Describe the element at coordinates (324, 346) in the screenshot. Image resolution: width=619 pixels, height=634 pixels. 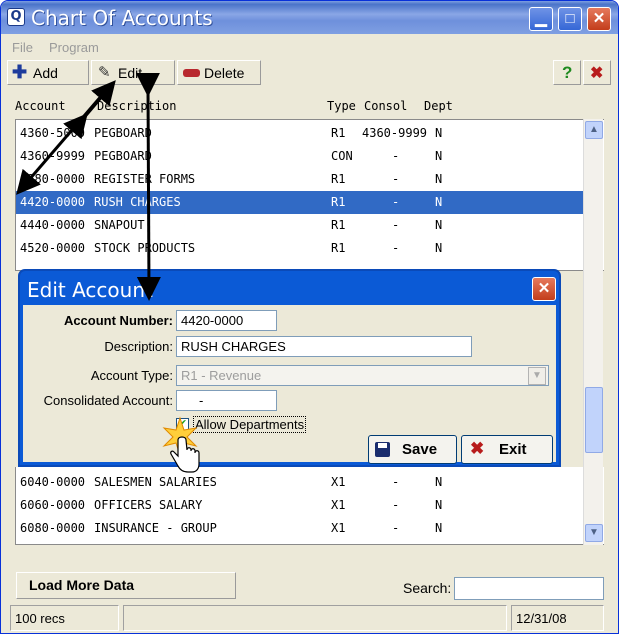
I see `description-field: RUSH CHARGES` at that location.